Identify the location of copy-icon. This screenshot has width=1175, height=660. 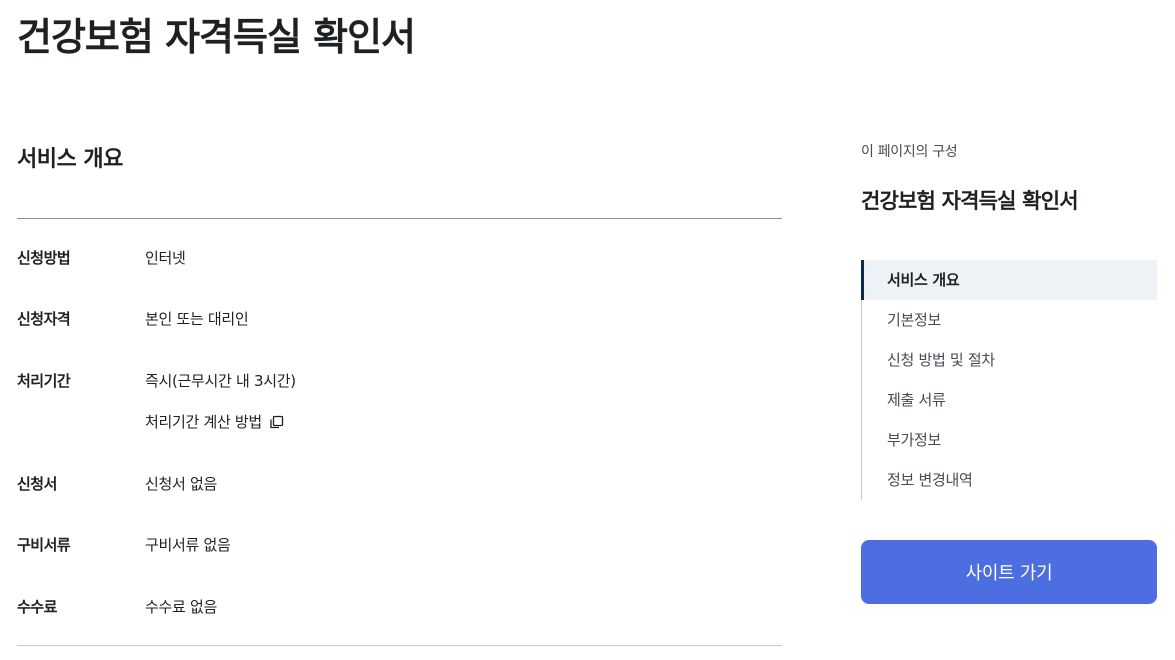
(276, 422).